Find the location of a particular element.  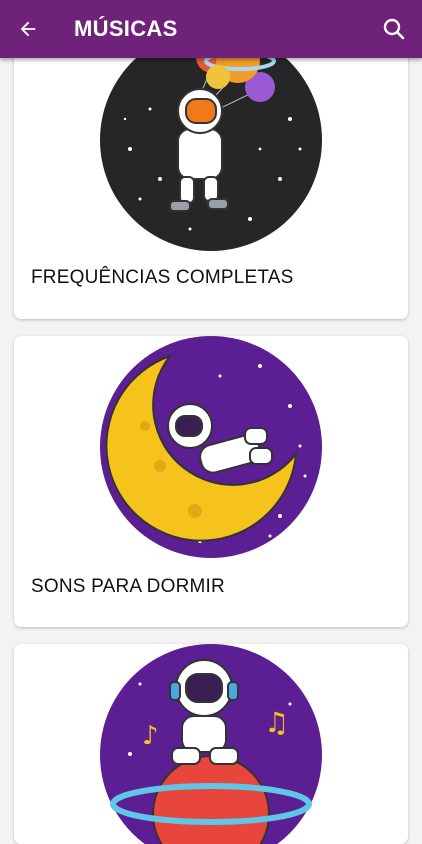

back-button is located at coordinates (28, 29).